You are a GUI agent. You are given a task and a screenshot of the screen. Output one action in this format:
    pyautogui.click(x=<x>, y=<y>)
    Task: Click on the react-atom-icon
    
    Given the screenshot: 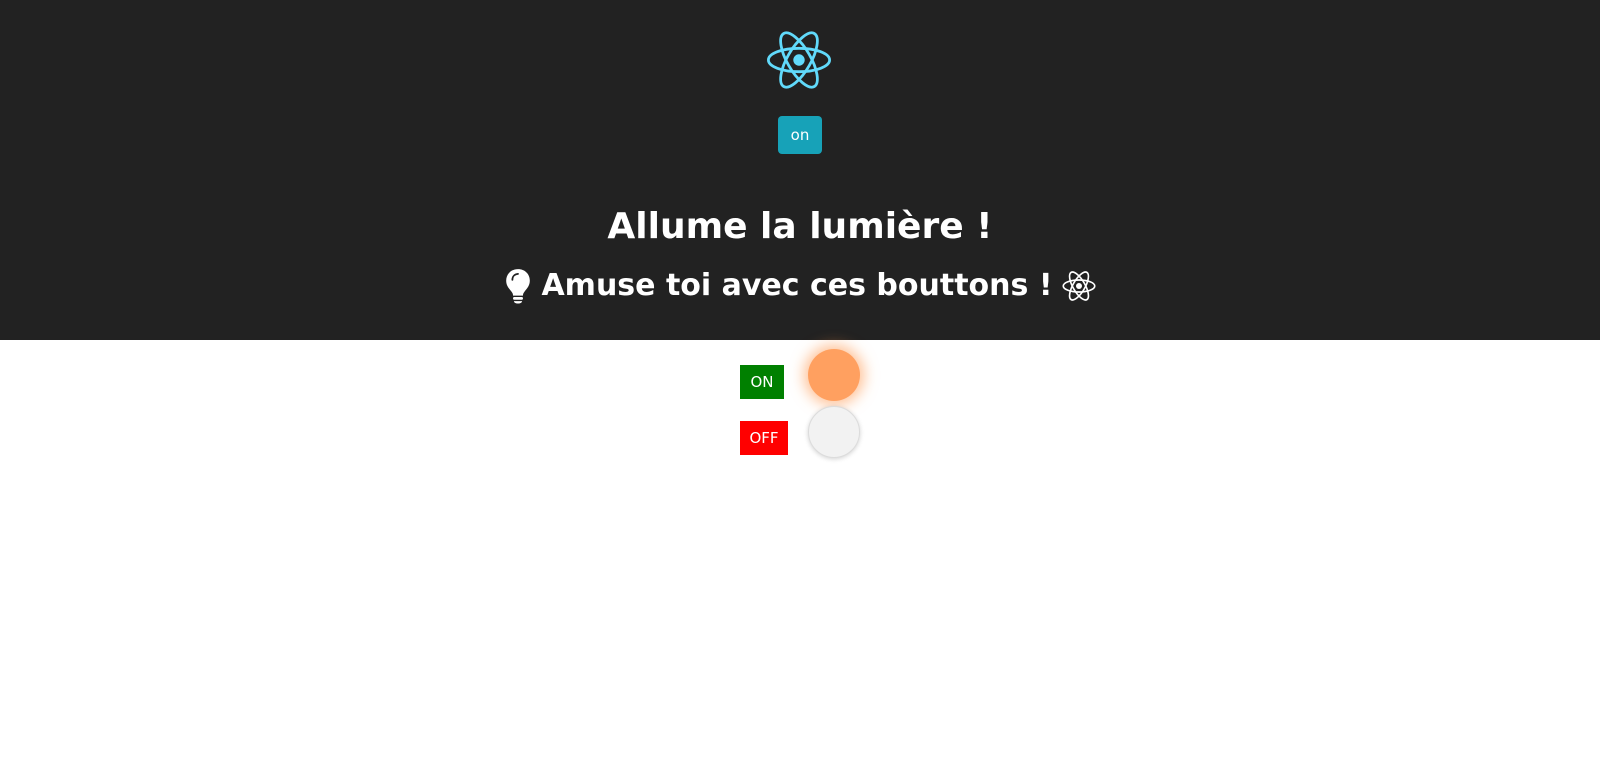 What is the action you would take?
    pyautogui.click(x=1078, y=286)
    